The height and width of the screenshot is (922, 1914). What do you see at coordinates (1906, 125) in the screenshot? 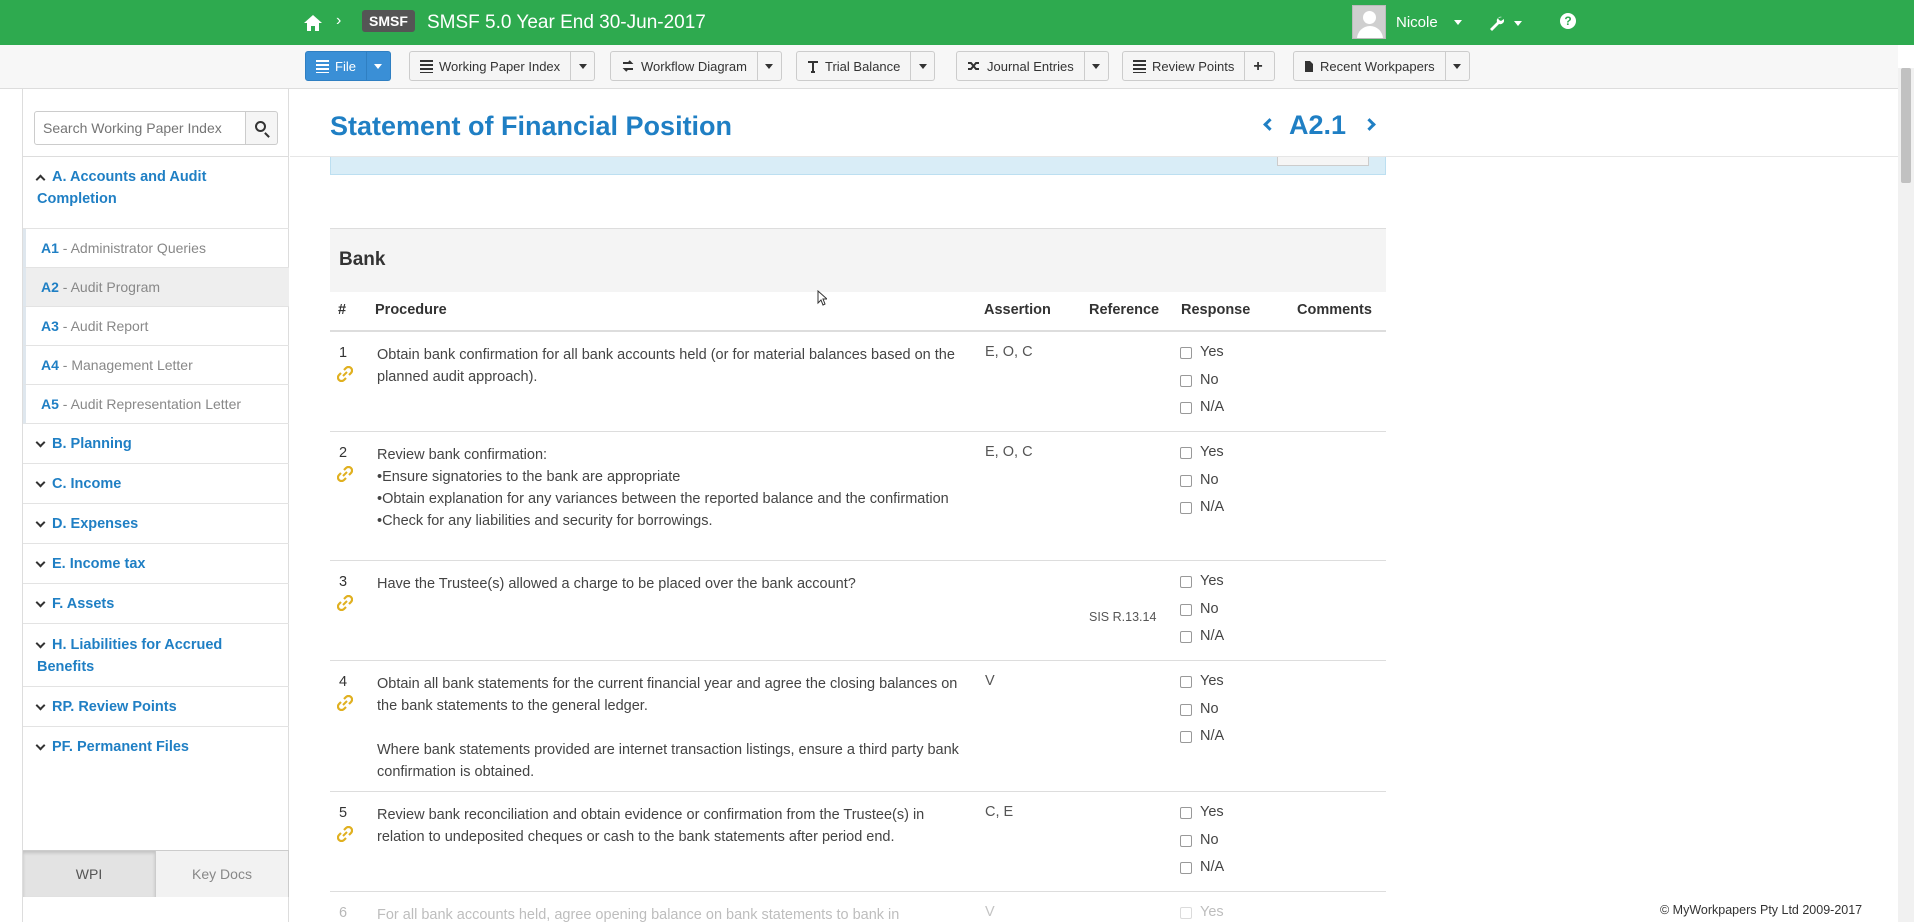
I see `scrollbar-thumb` at bounding box center [1906, 125].